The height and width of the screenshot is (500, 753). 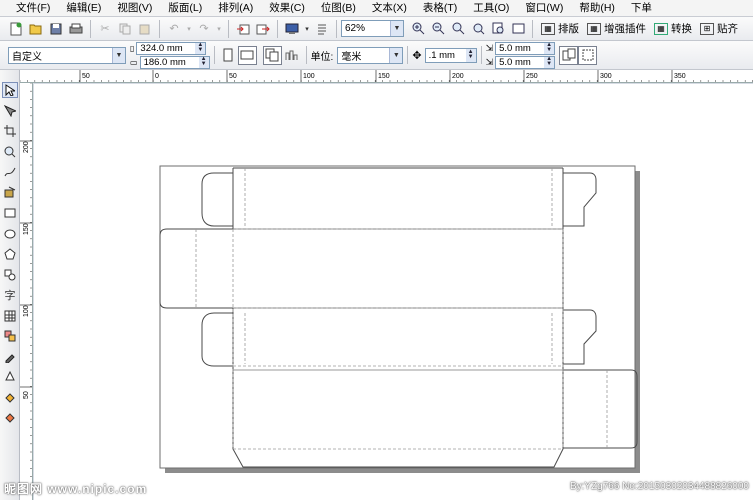 I want to click on standard-toolbar: ✂ ↶ ▾ ↷ ▾ ▾ 62% ▼ ▦ 排版 ▦ 增强插件 ▦ 转换 ⊞ 贴齐, so click(x=376, y=29).